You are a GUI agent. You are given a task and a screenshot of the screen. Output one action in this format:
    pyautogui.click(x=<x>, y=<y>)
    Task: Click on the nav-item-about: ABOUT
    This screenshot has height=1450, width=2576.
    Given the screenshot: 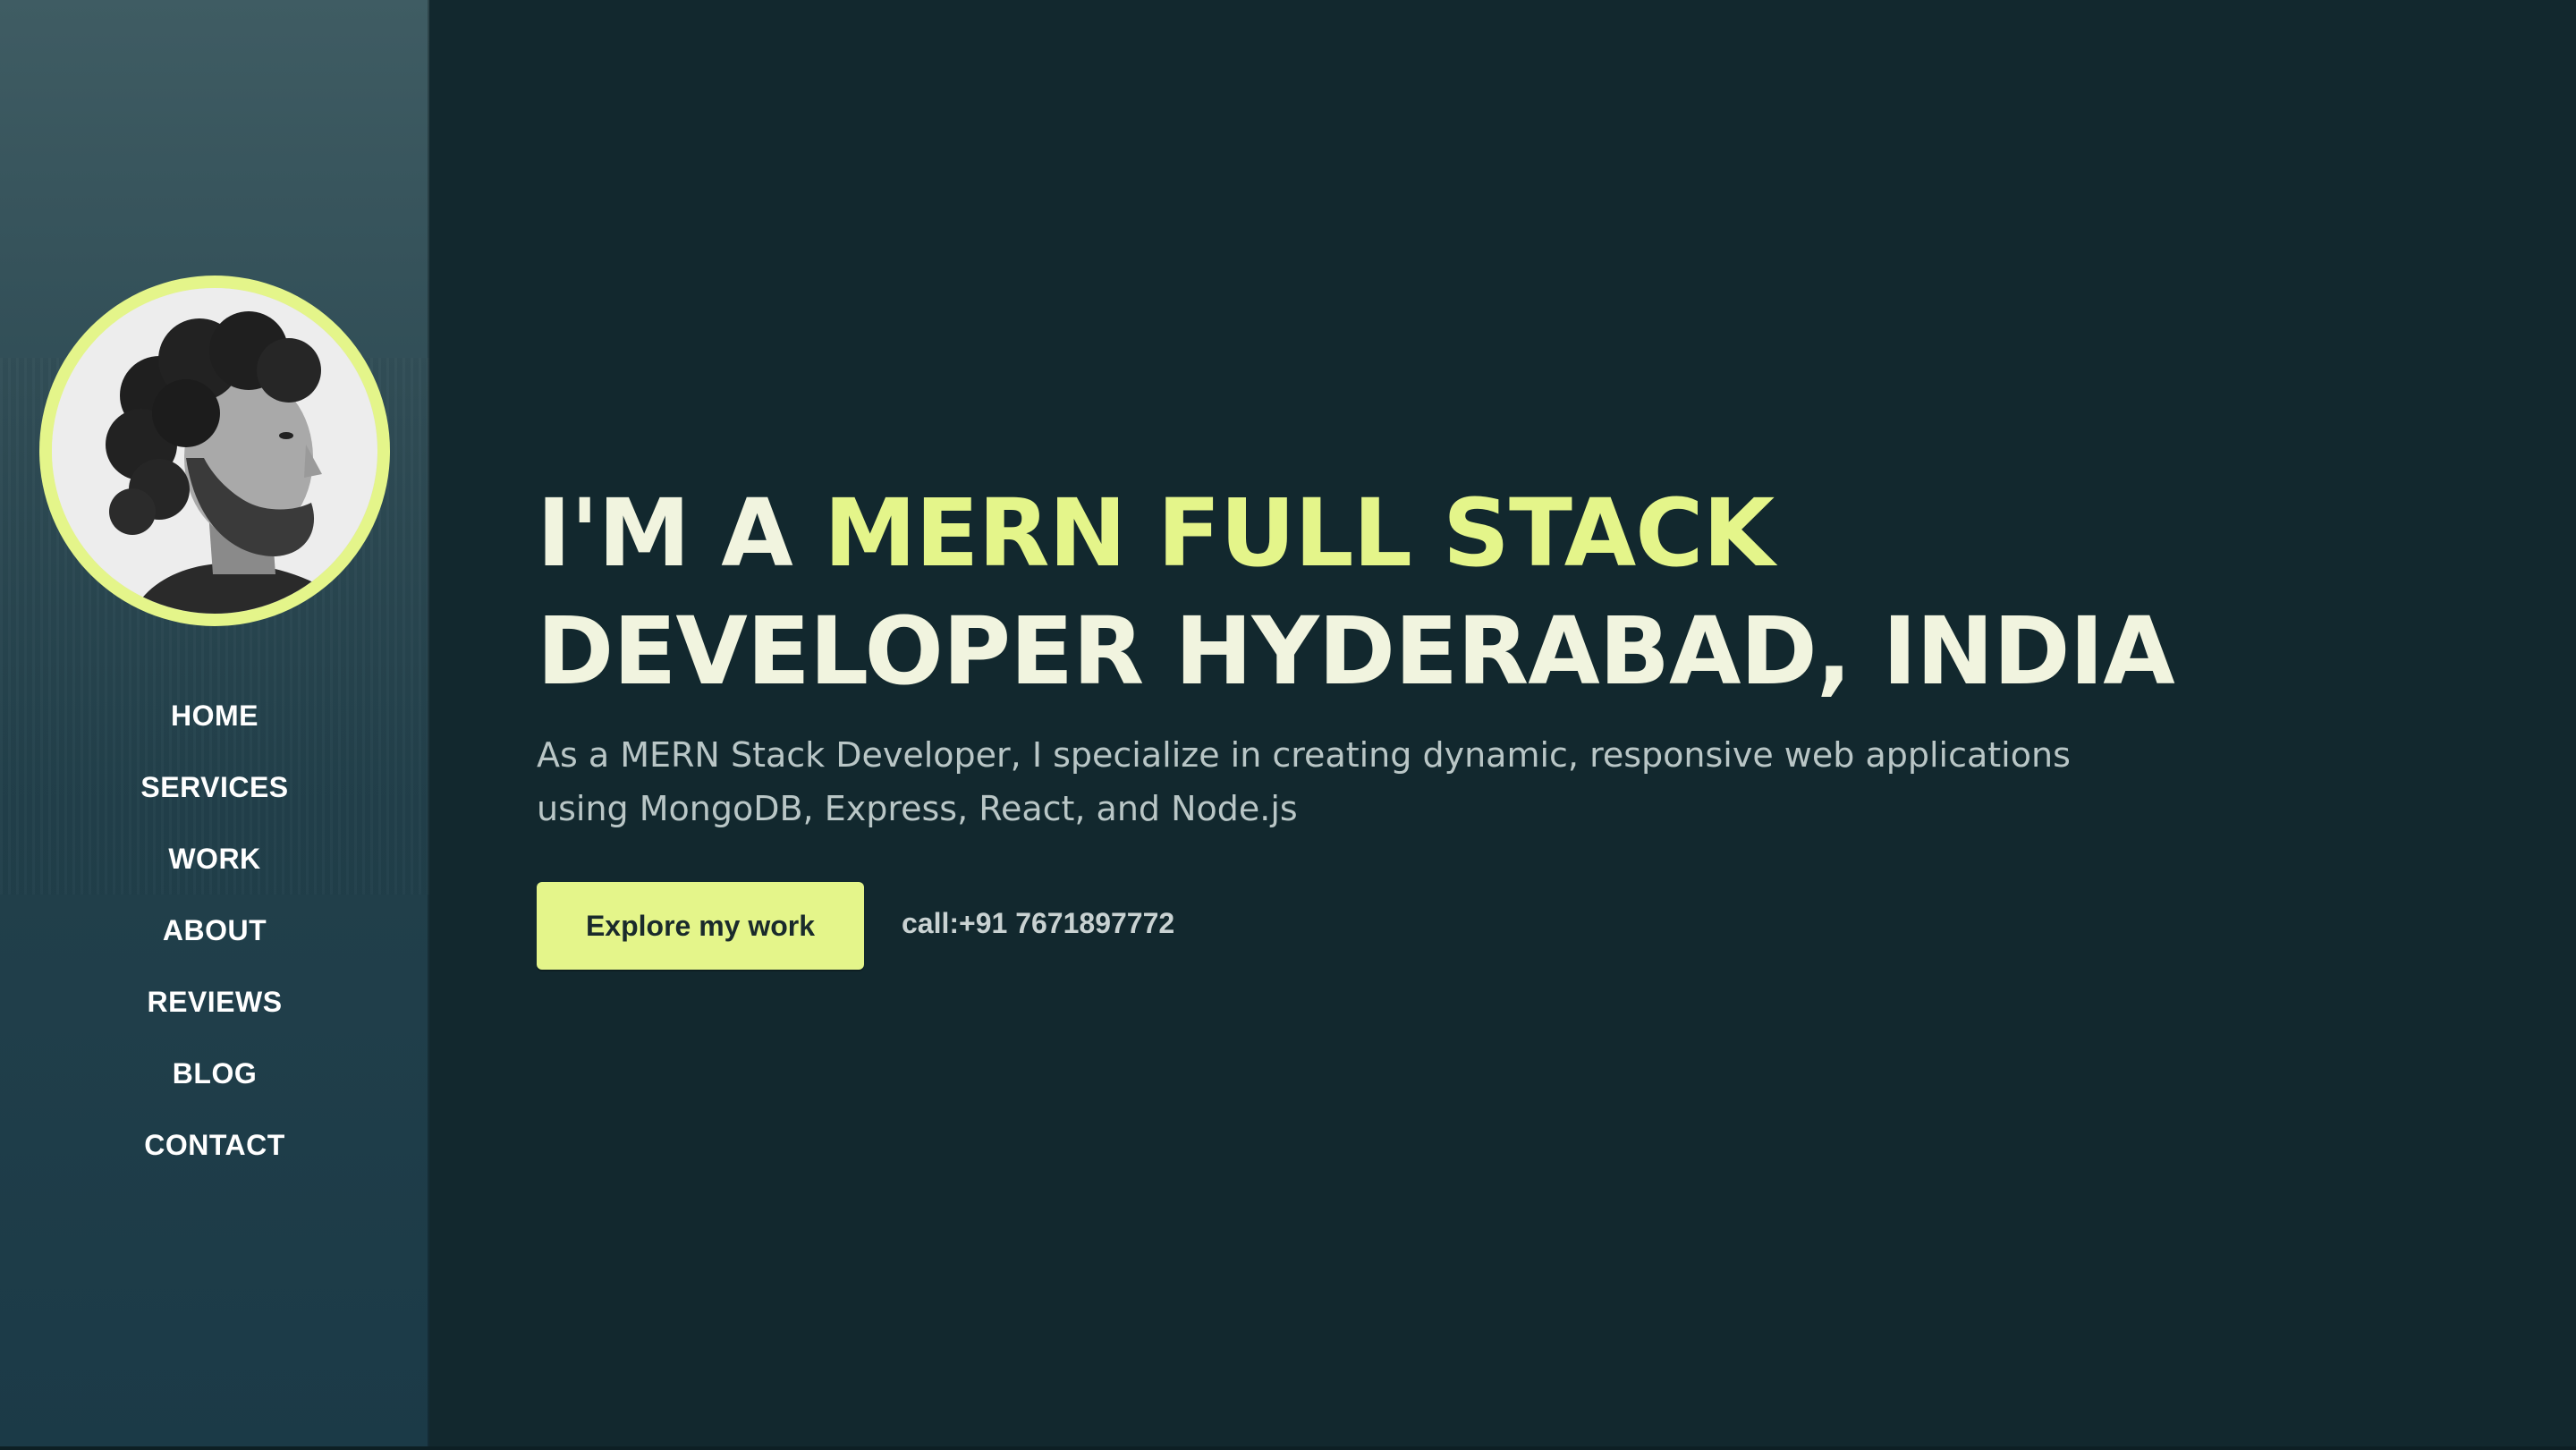 What is the action you would take?
    pyautogui.click(x=215, y=941)
    